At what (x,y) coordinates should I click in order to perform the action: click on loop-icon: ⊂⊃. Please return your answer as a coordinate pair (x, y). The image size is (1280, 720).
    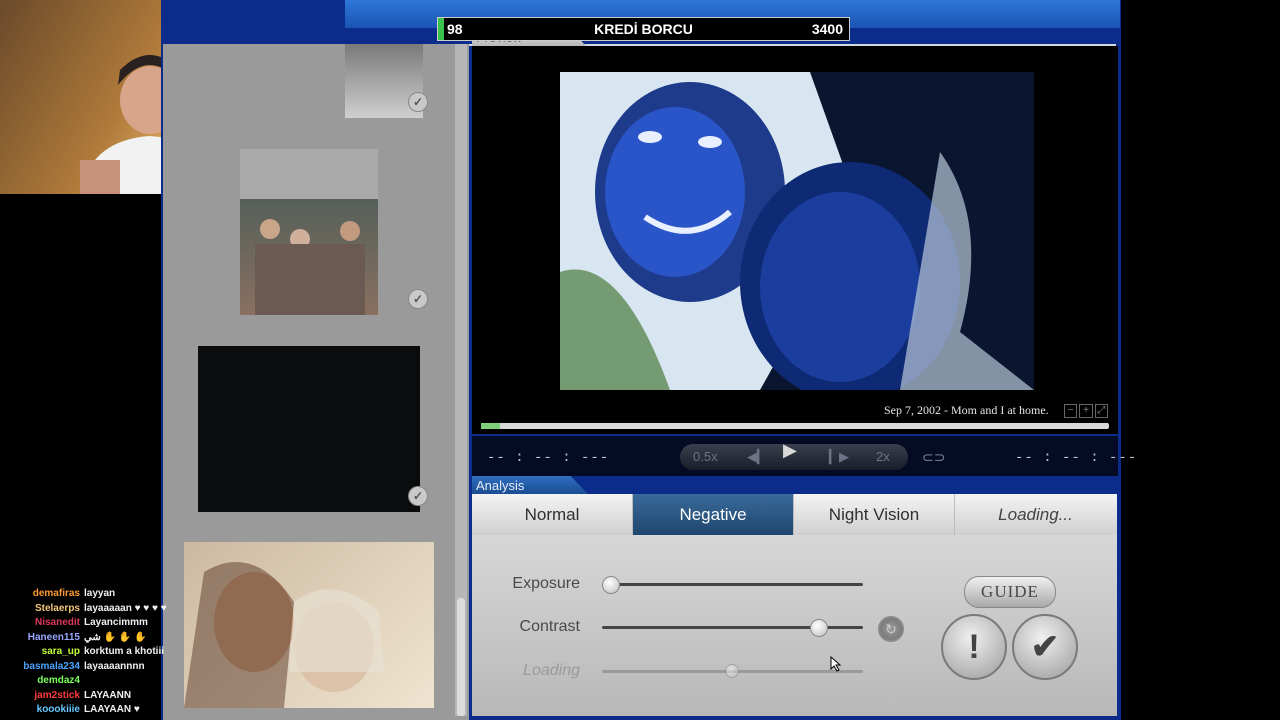
    Looking at the image, I should click on (933, 457).